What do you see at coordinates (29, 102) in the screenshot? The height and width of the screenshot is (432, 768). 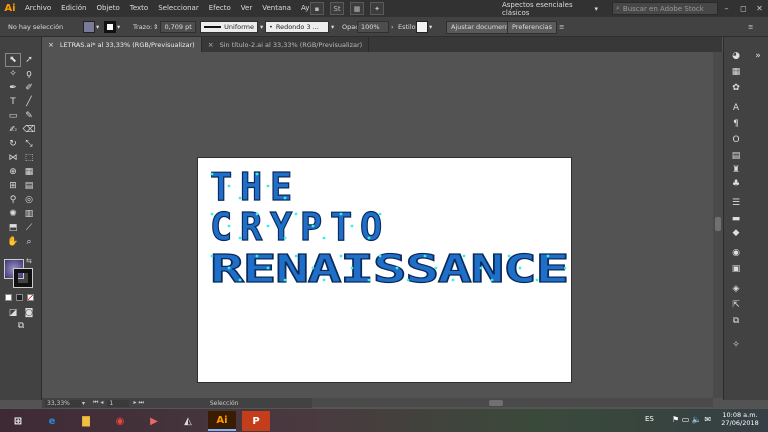 I see `line-tool-icon: ╱` at bounding box center [29, 102].